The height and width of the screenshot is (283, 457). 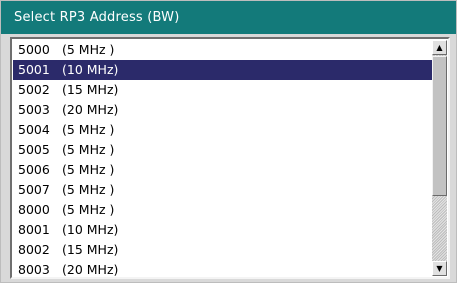 What do you see at coordinates (225, 110) in the screenshot?
I see `list-item: 5003 (20 MHz)` at bounding box center [225, 110].